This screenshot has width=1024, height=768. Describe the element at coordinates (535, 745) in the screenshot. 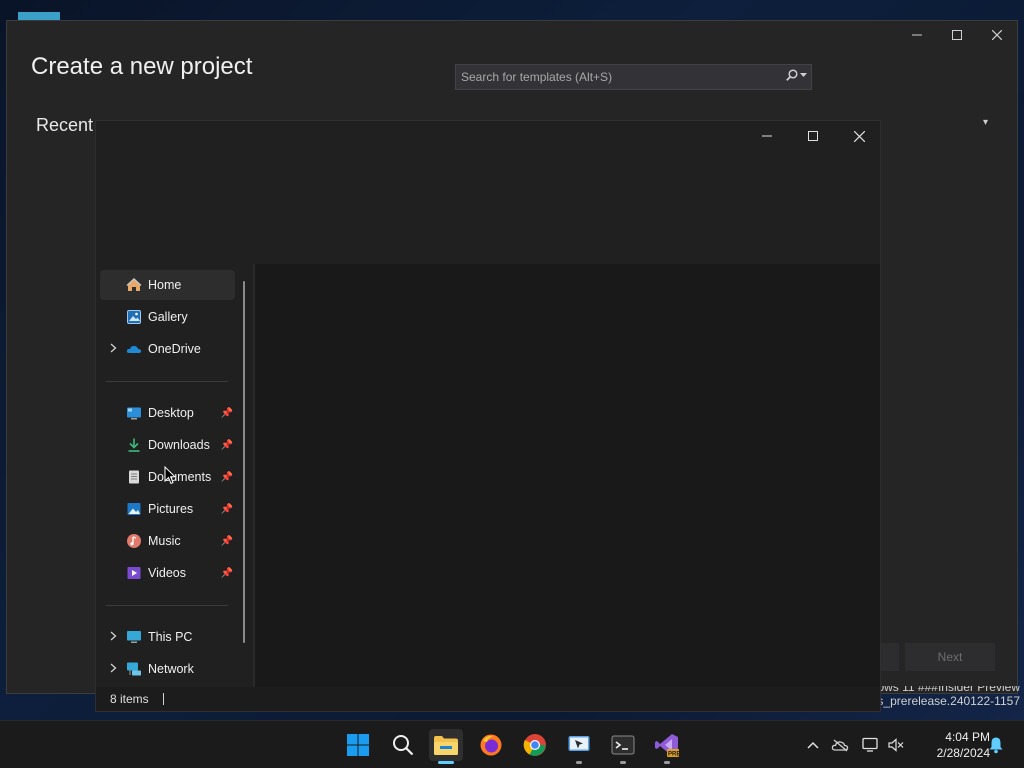

I see `taskbar-chrome` at that location.